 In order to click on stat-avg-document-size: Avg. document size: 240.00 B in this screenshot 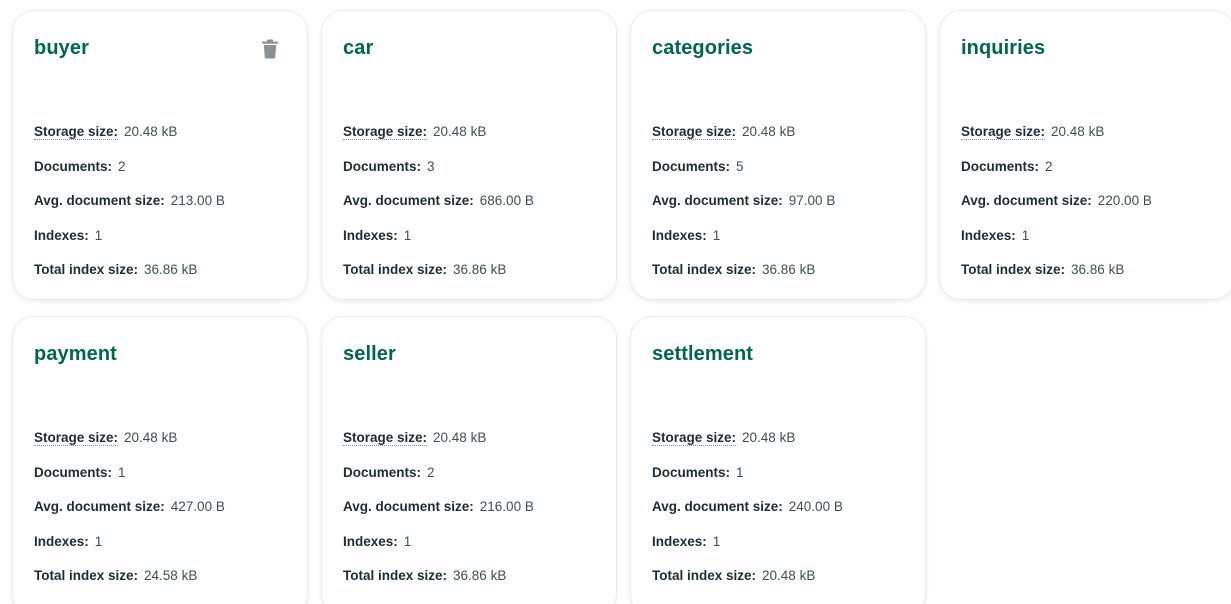, I will do `click(783, 517)`.